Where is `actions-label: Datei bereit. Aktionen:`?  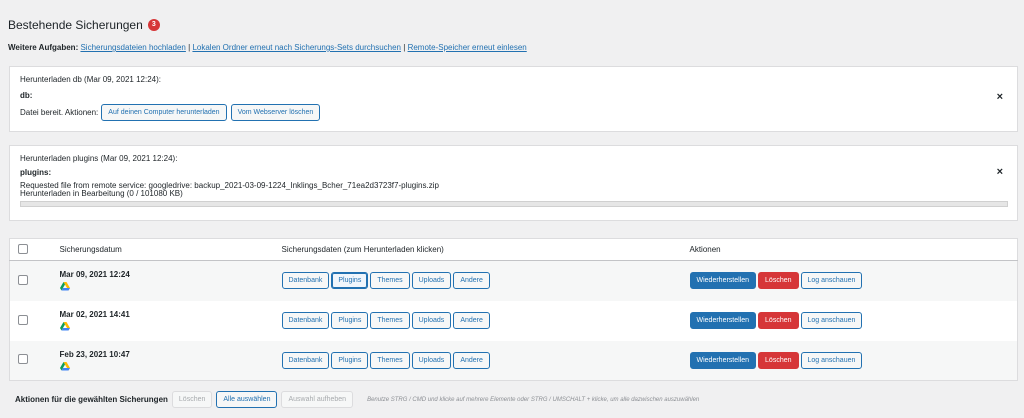
actions-label: Datei bereit. Aktionen: is located at coordinates (59, 112).